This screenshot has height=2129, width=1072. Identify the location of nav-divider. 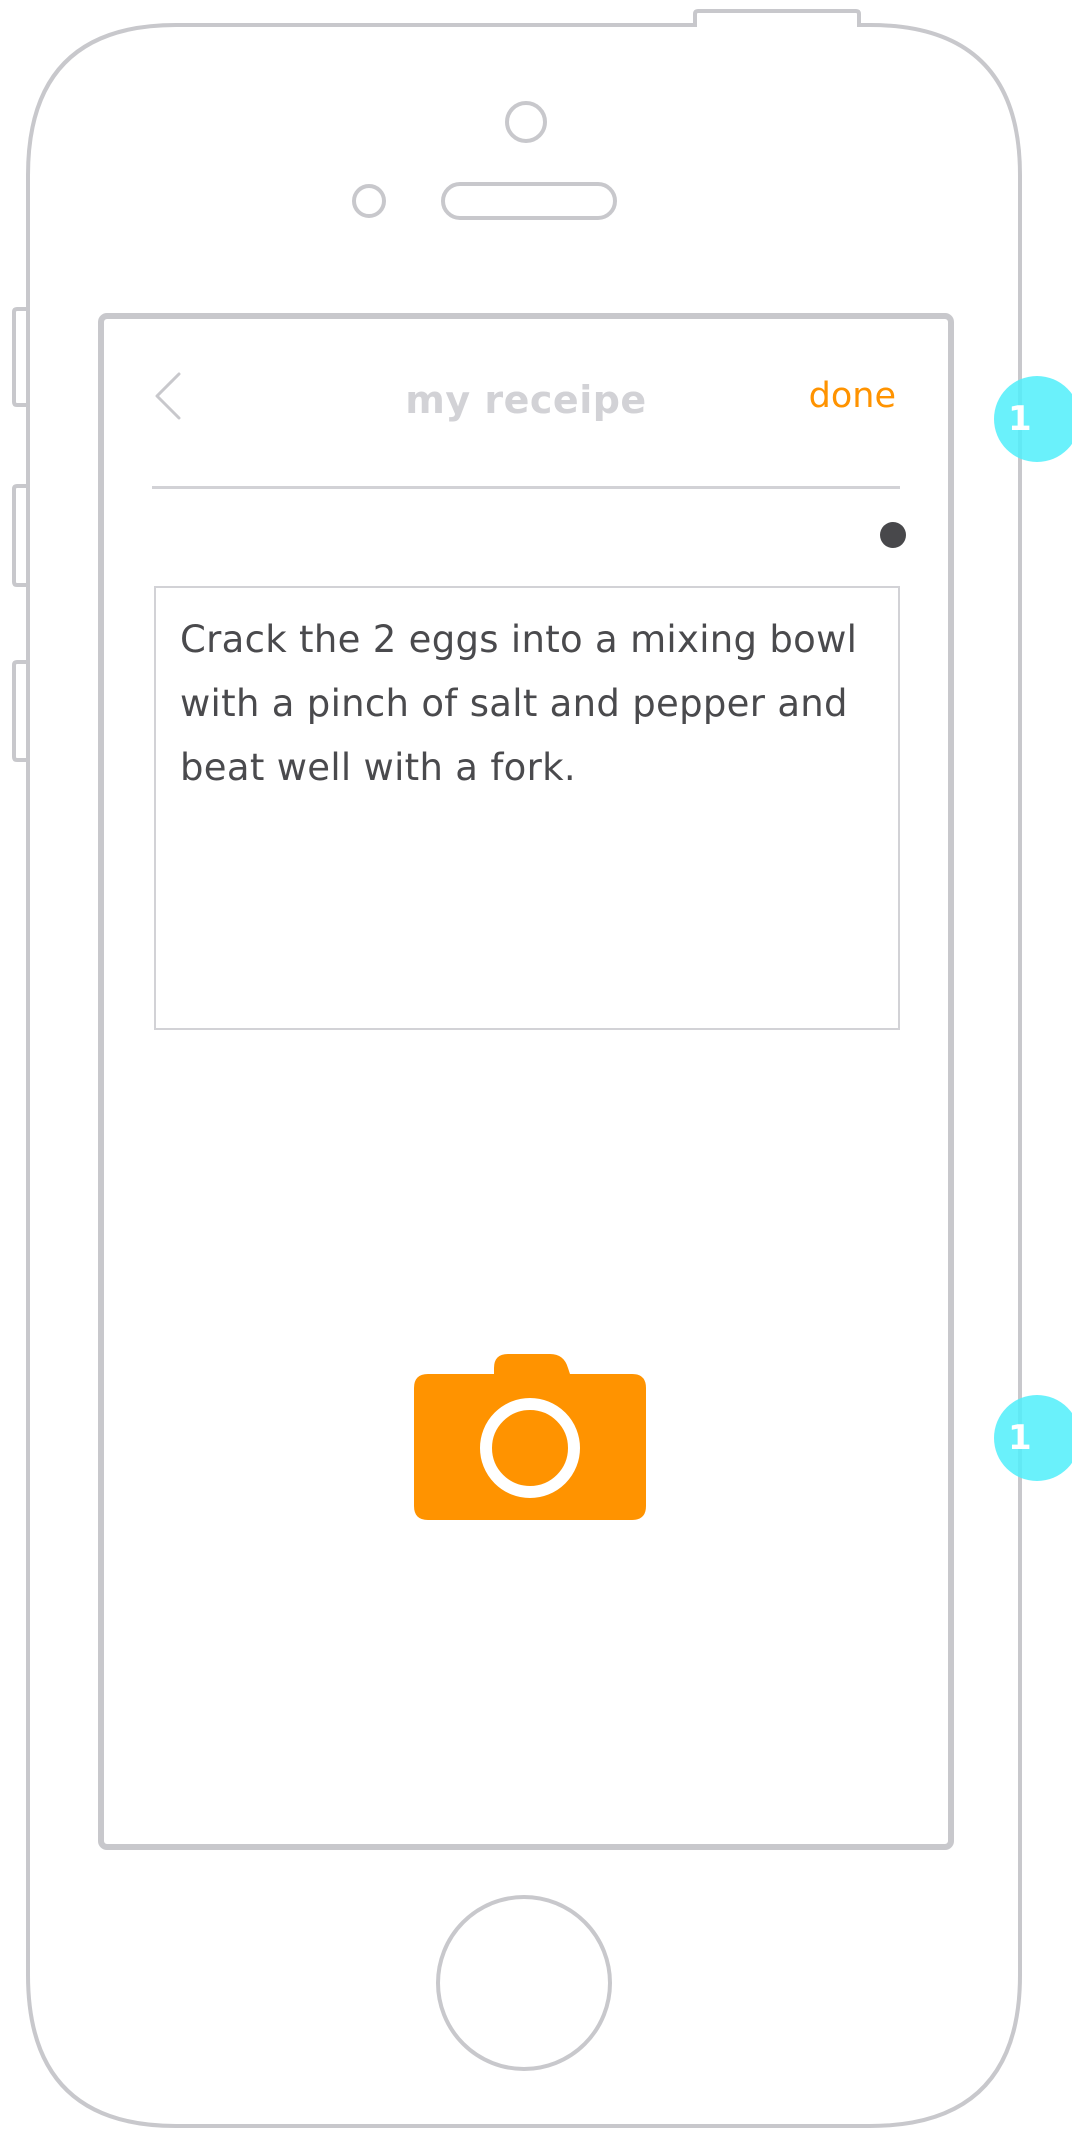
(526, 487).